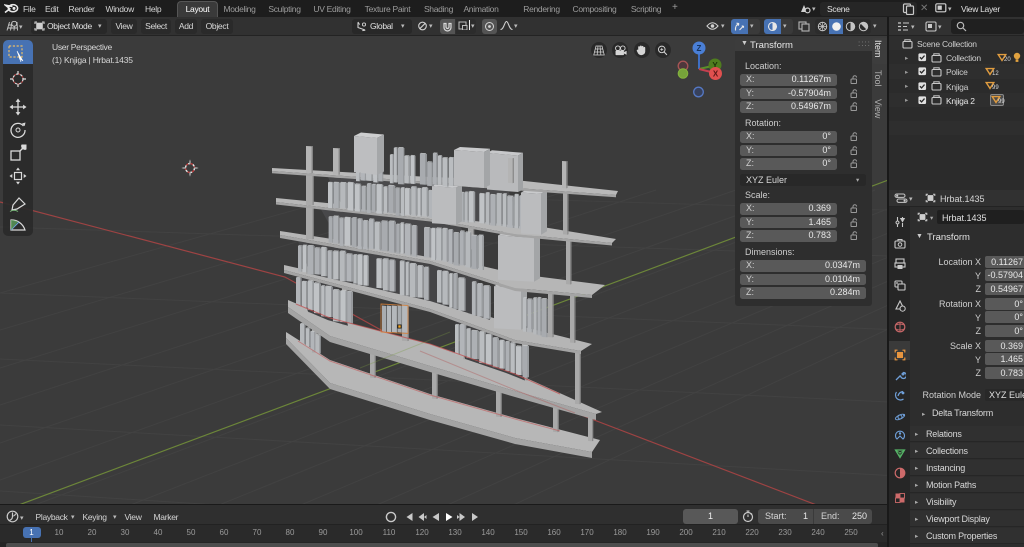 Image resolution: width=1024 pixels, height=547 pixels. What do you see at coordinates (716, 73) in the screenshot?
I see `svg-text: X` at bounding box center [716, 73].